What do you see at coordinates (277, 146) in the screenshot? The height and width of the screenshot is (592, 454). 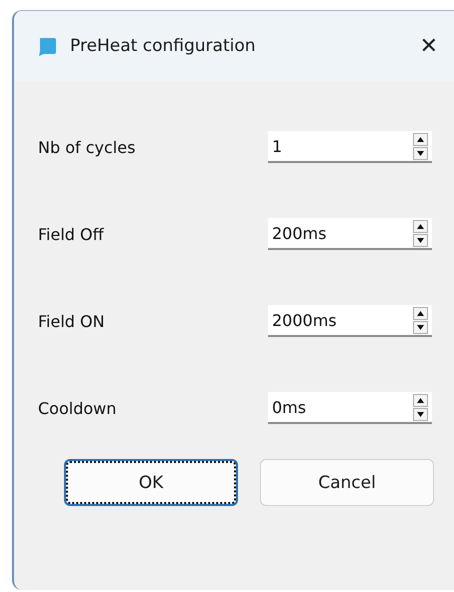 I see `field-value: 1` at bounding box center [277, 146].